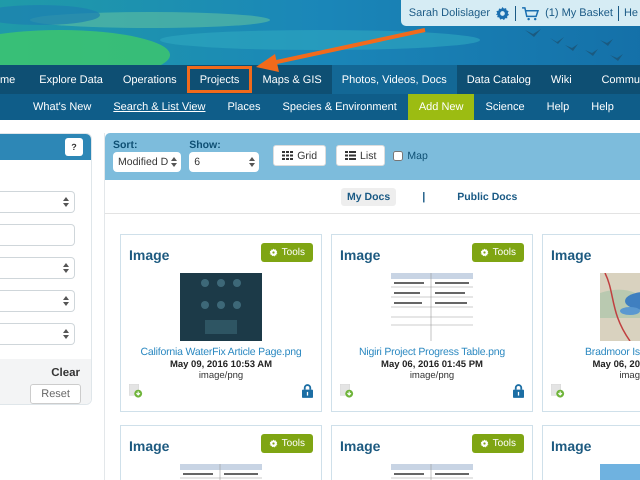 The image size is (640, 480). I want to click on cart-icon, so click(530, 13).